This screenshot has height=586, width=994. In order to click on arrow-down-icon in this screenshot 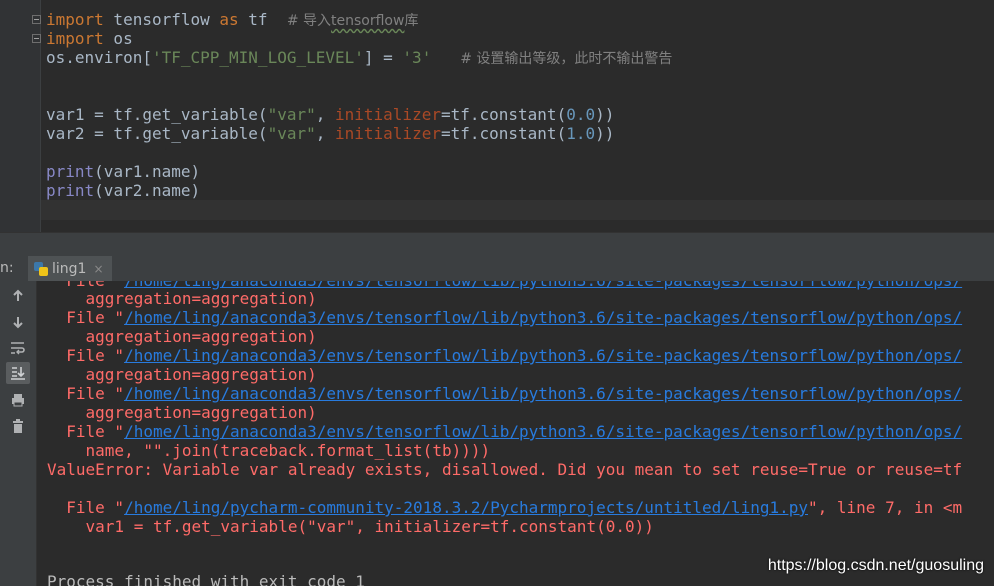, I will do `click(18, 322)`.